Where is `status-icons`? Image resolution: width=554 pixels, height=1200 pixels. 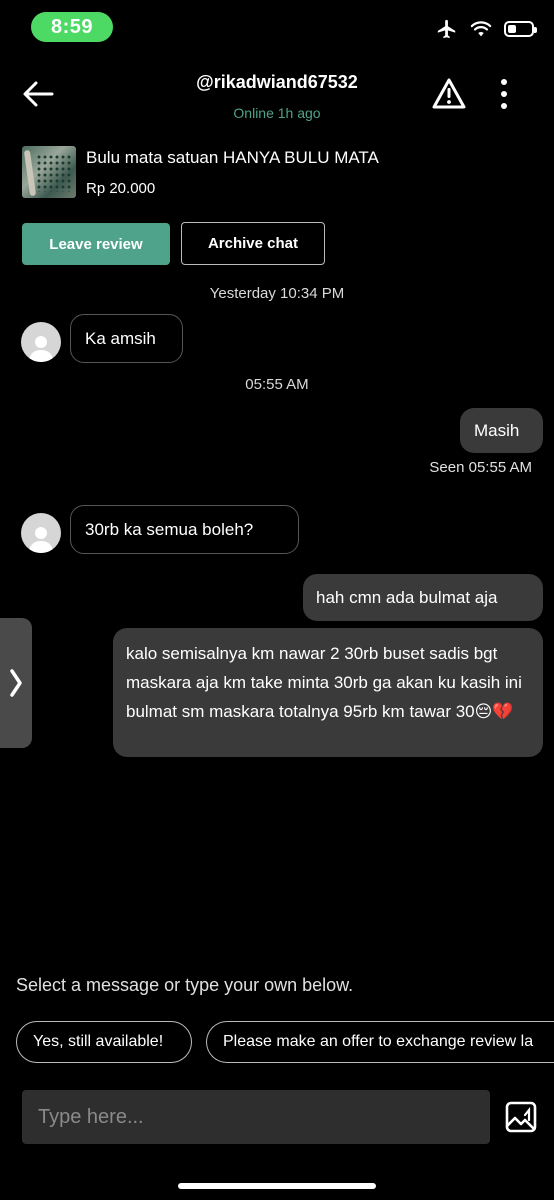 status-icons is located at coordinates (486, 29).